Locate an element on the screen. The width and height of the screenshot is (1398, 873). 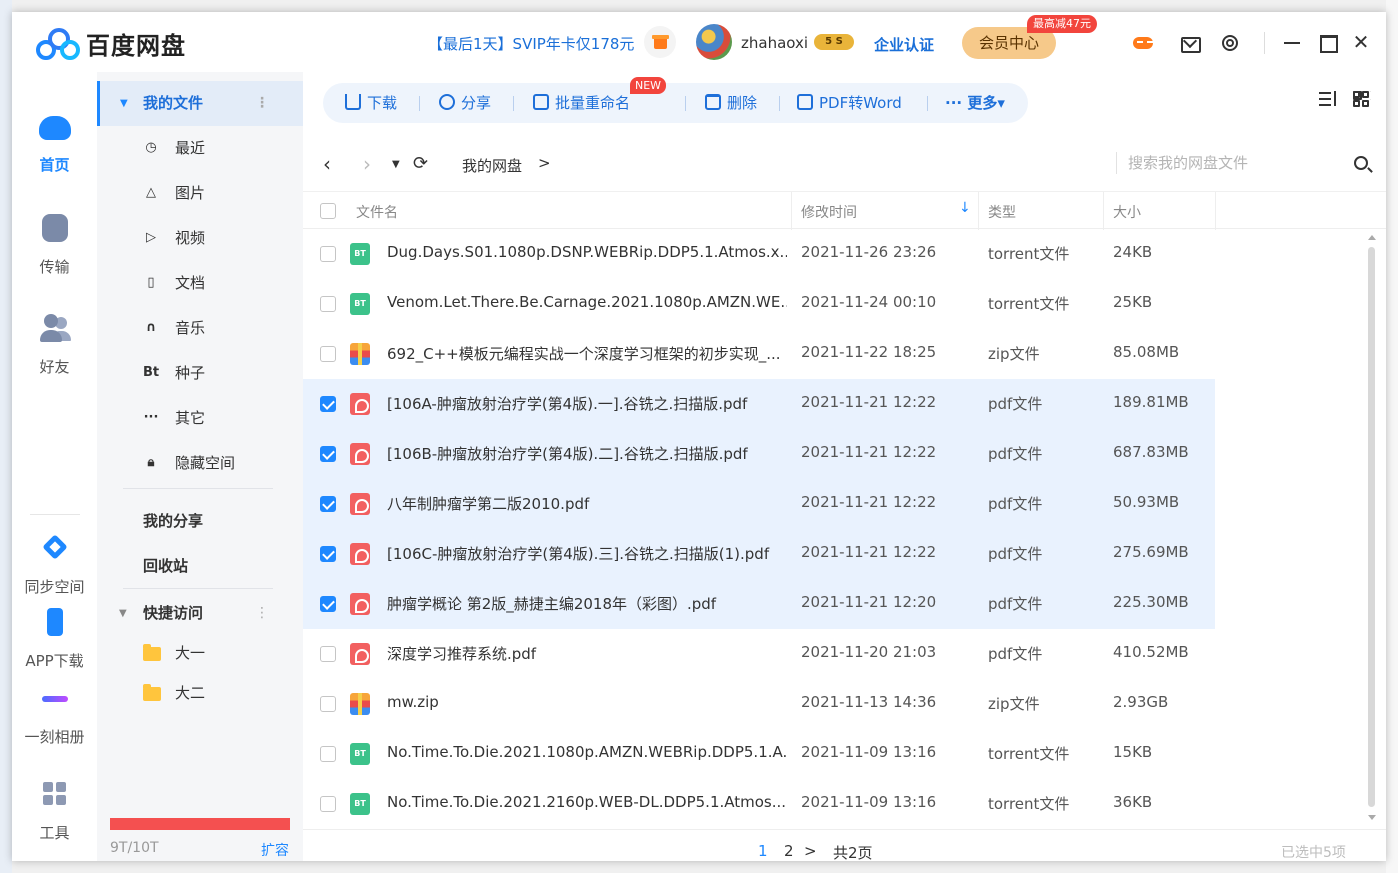
batch-rename-button: 批量重命名 is located at coordinates (581, 103).